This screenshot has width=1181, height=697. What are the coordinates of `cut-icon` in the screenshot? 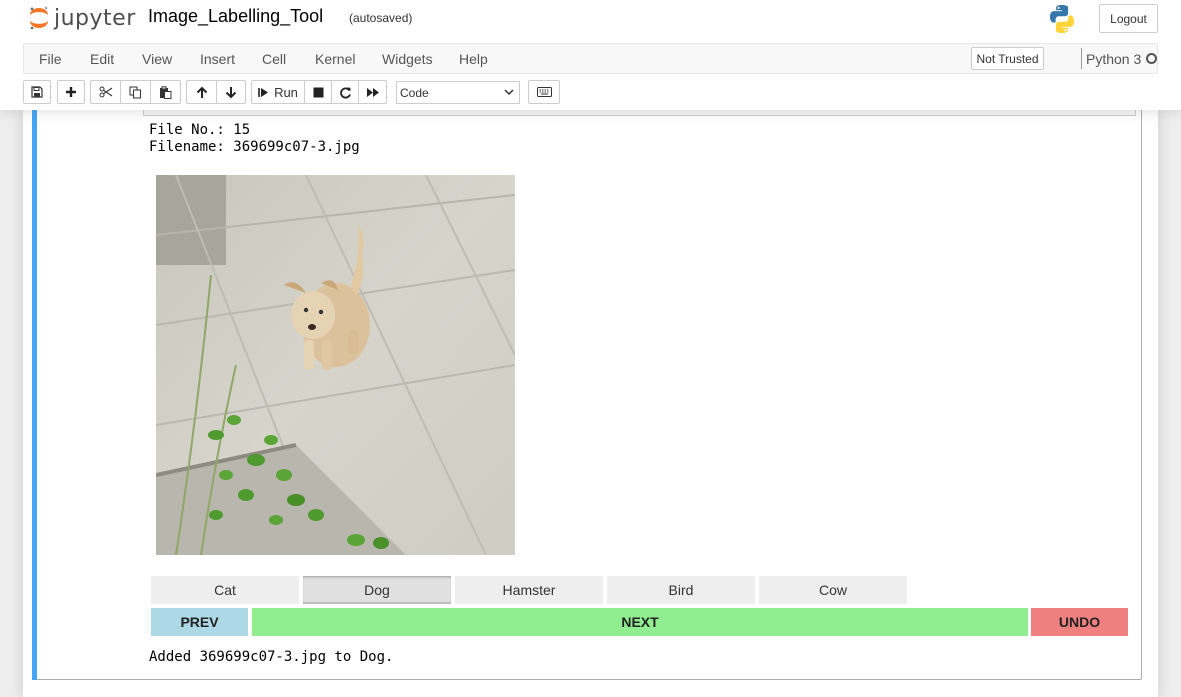 It's located at (105, 92).